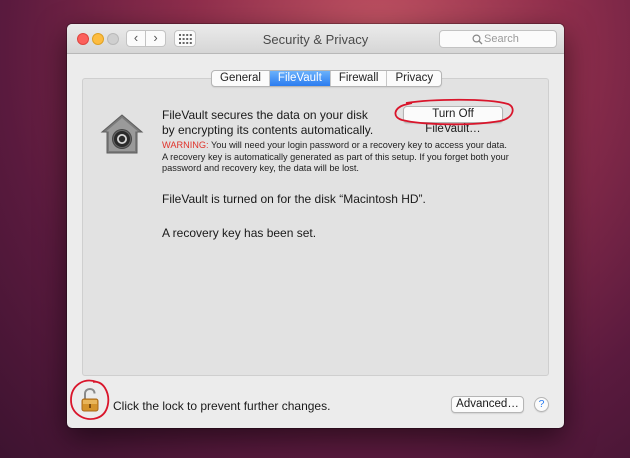 The height and width of the screenshot is (458, 630). What do you see at coordinates (359, 78) in the screenshot?
I see `tab-firewall: Firewall` at bounding box center [359, 78].